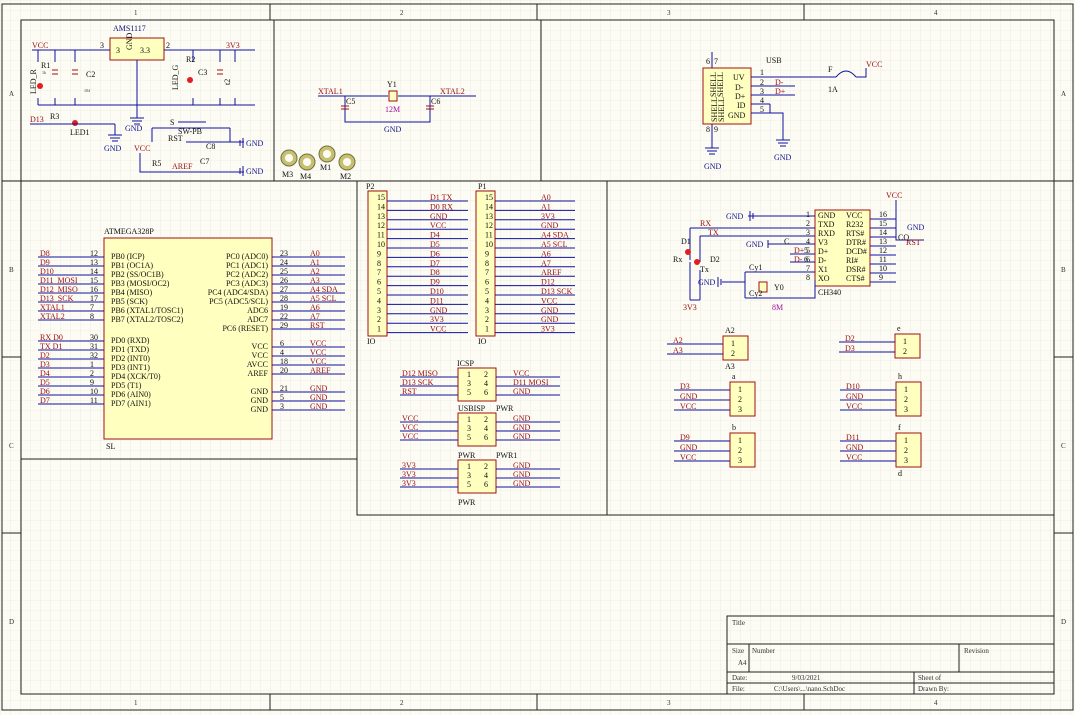  What do you see at coordinates (381, 235) in the screenshot?
I see `header-pin-num: 11` at bounding box center [381, 235].